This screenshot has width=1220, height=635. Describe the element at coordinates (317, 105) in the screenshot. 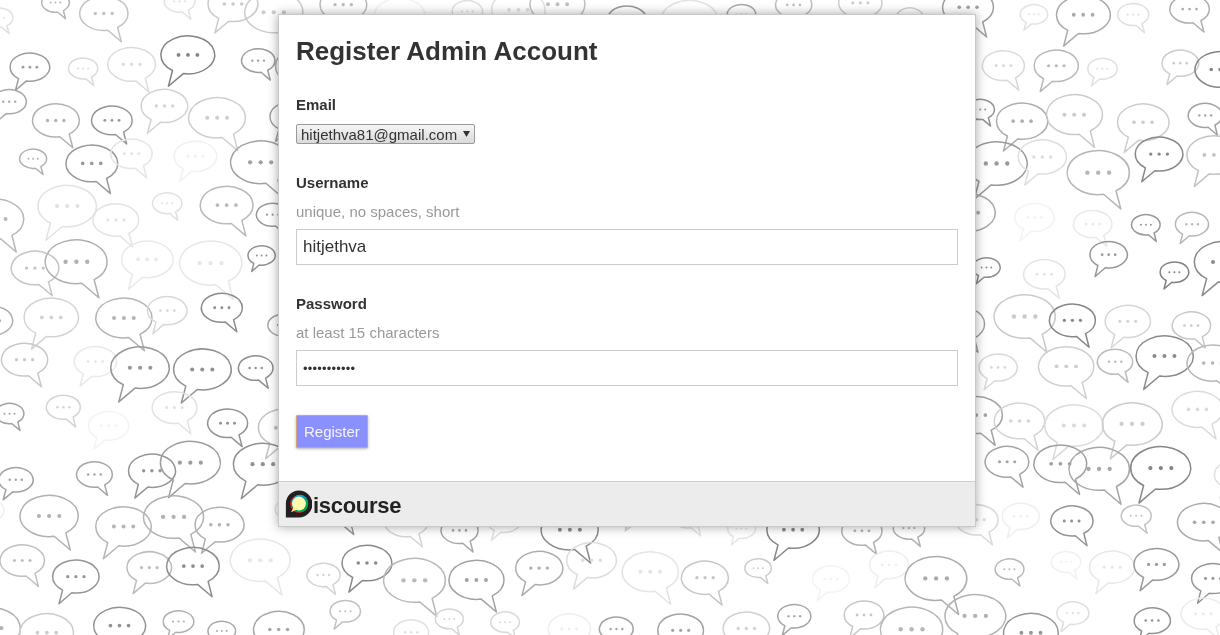

I see `field-label: Email` at that location.